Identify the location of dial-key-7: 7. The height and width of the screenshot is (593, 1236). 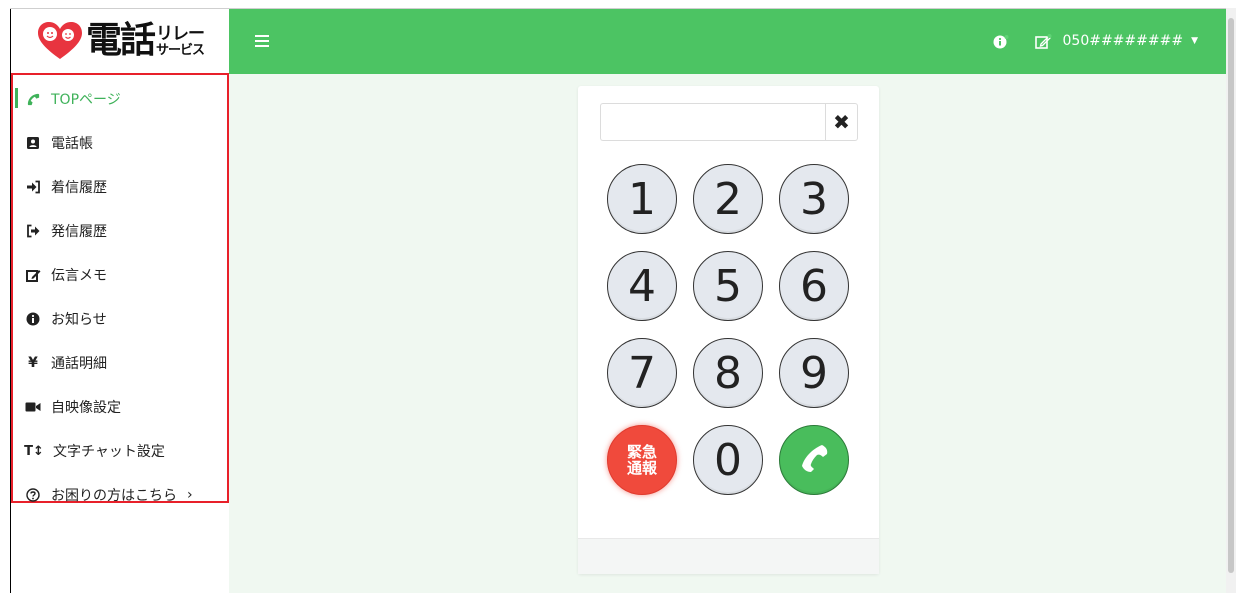
(642, 373).